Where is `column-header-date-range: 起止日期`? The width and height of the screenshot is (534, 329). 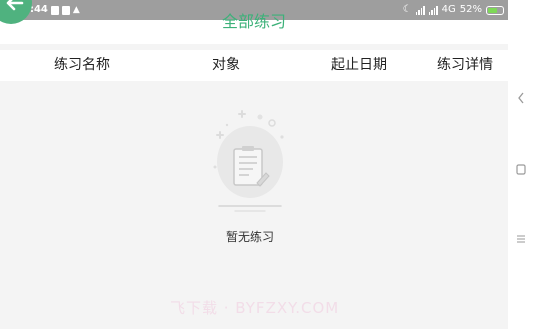 column-header-date-range: 起止日期 is located at coordinates (359, 65).